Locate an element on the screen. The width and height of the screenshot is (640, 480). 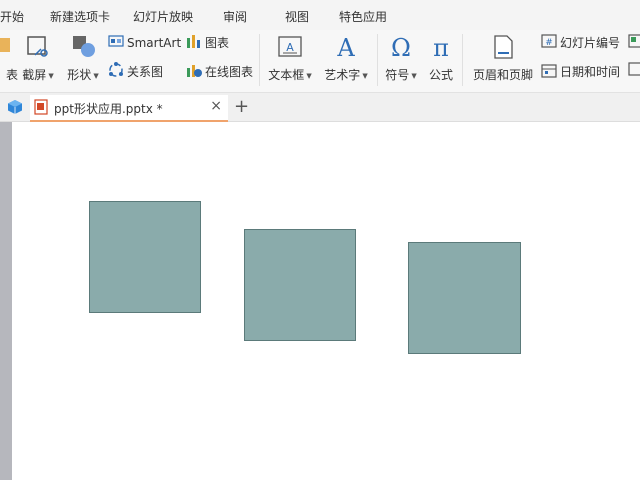
shape-icon is located at coordinates (83, 48).